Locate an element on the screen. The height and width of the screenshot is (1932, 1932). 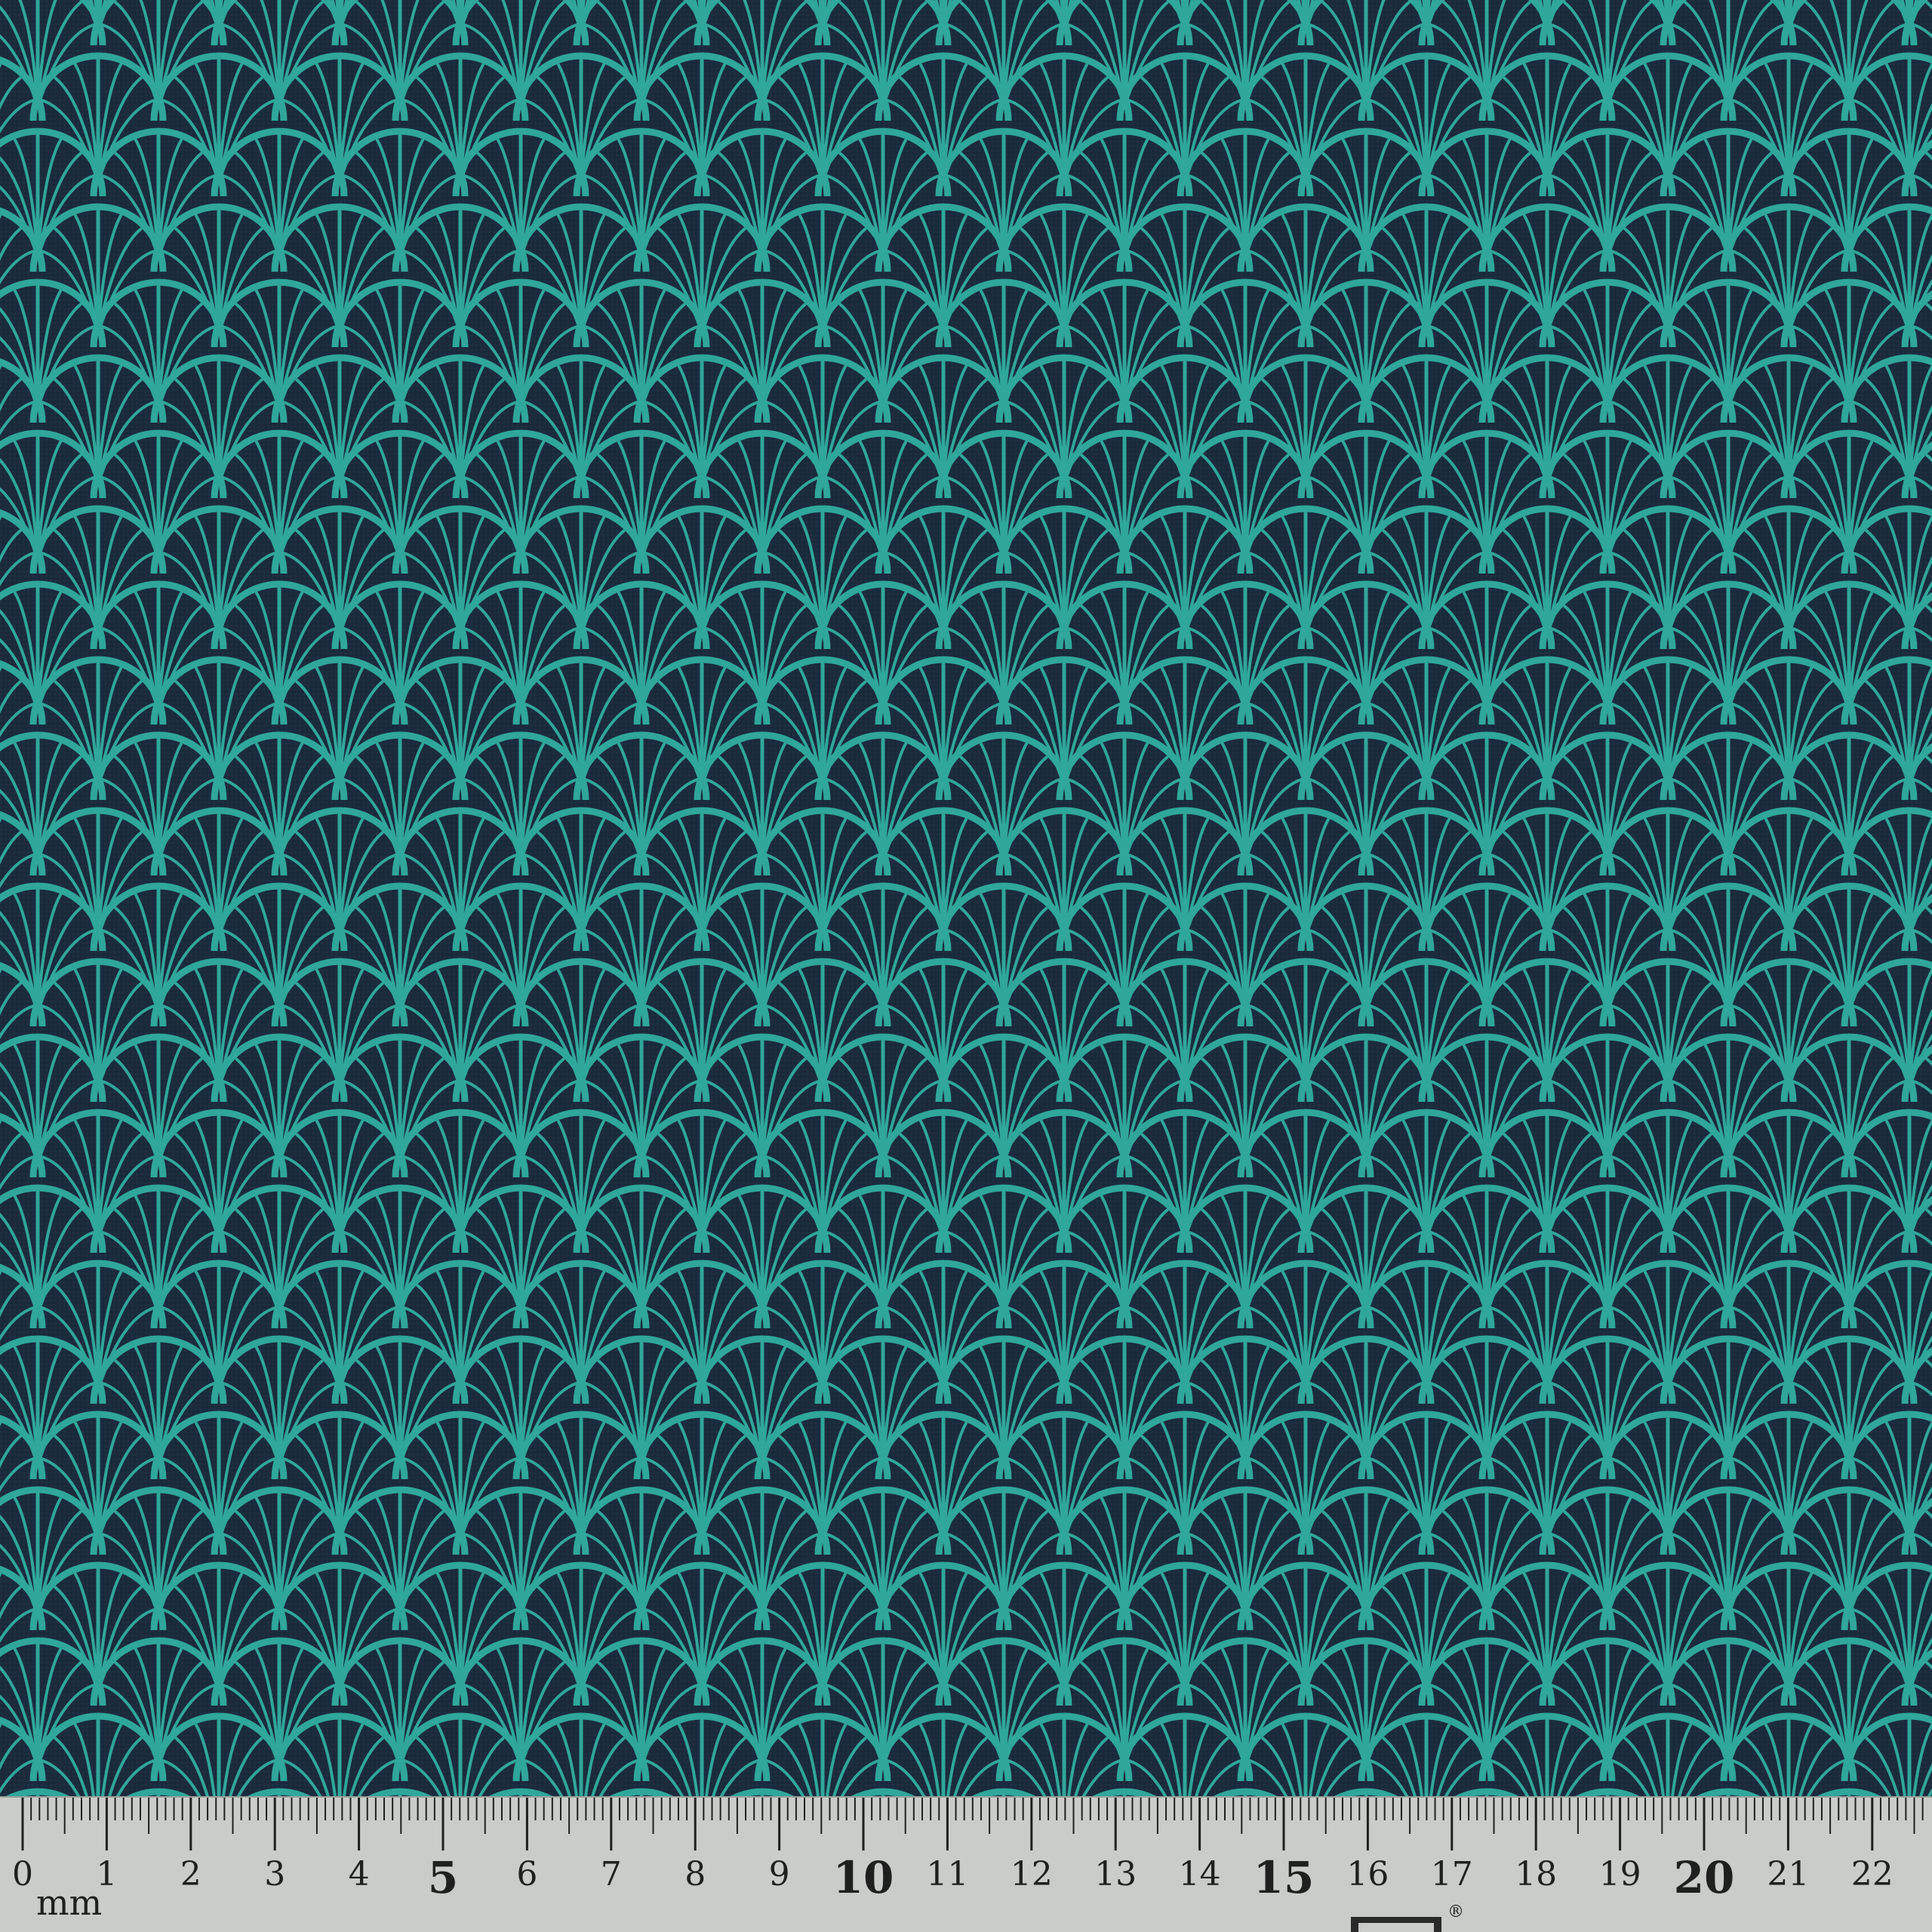
ruler-number: 7 is located at coordinates (611, 1874).